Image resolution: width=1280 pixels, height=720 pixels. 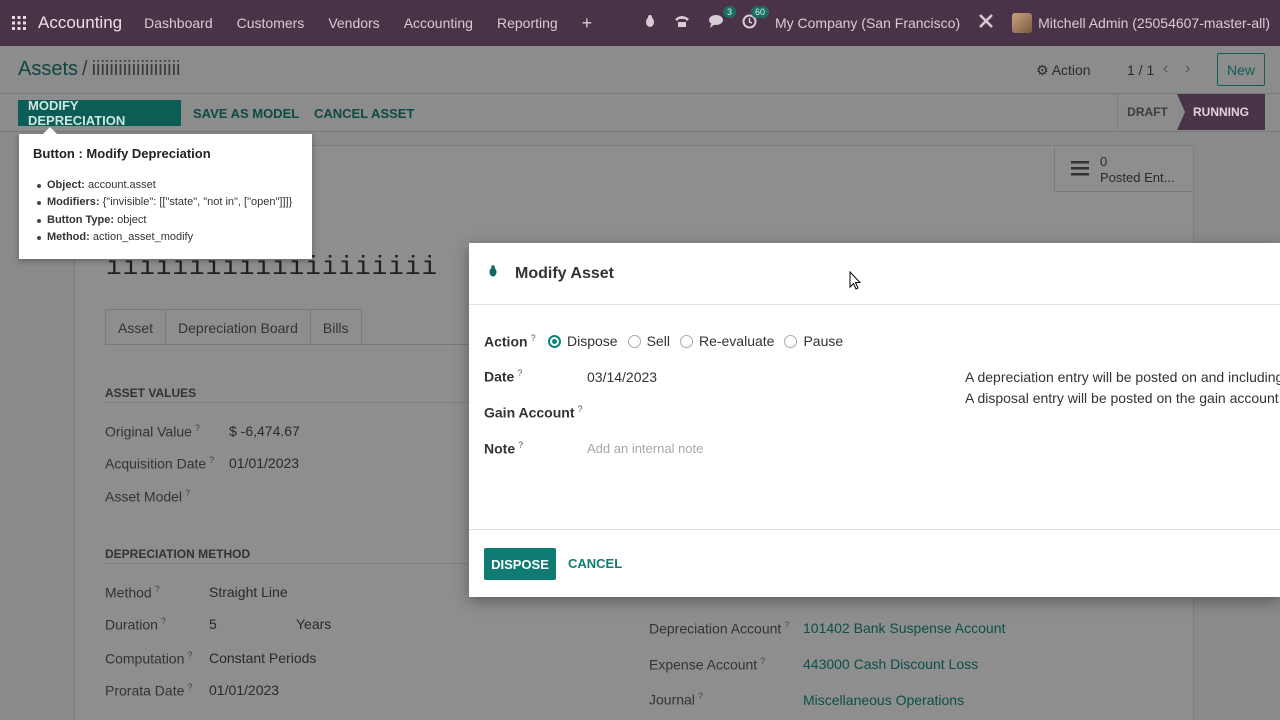 I want to click on save-as-model-button: SAVE AS MODEL, so click(x=246, y=113).